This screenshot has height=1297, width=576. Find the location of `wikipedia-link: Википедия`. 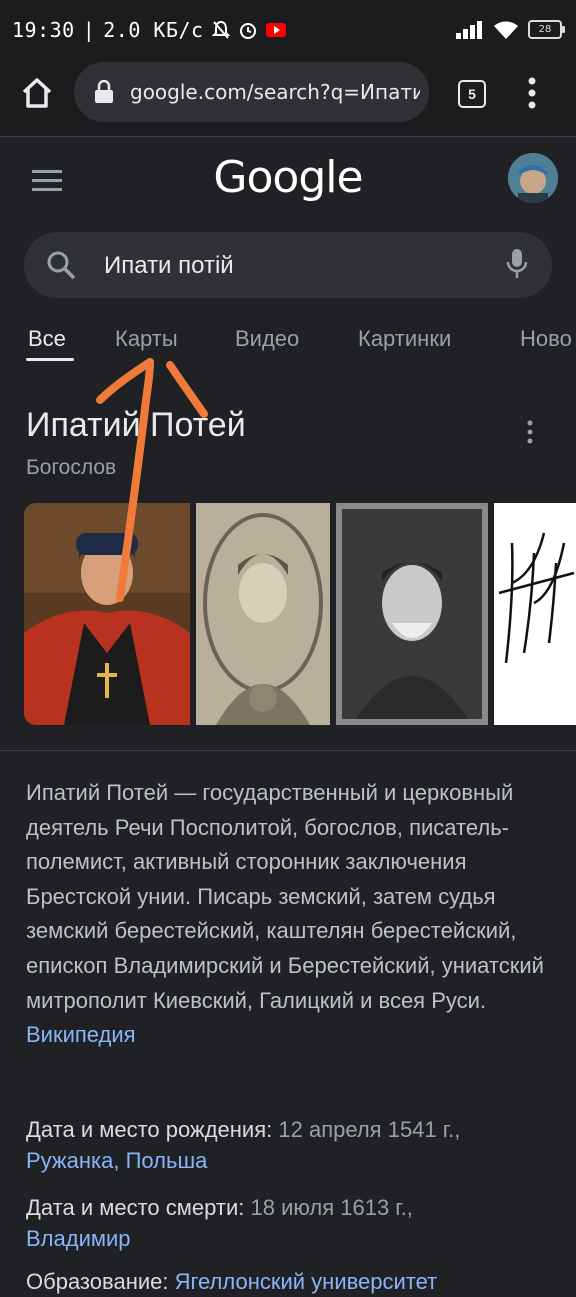

wikipedia-link: Википедия is located at coordinates (81, 1034).